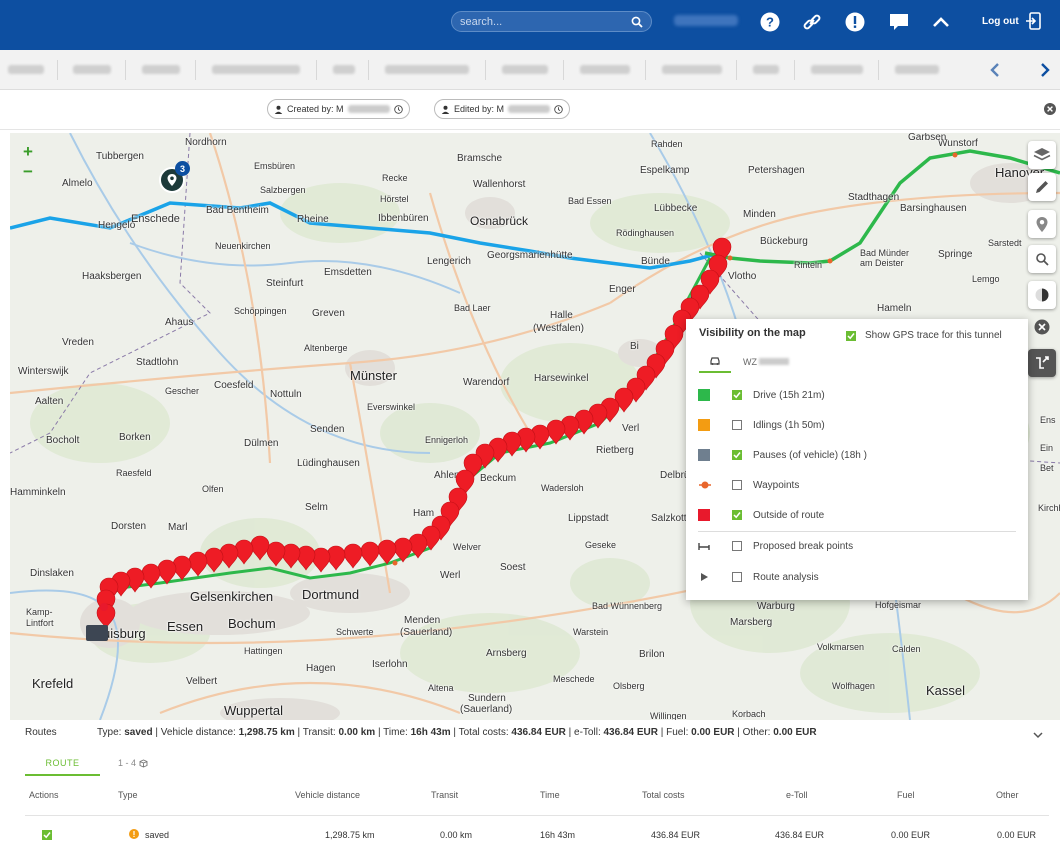  What do you see at coordinates (858, 455) in the screenshot?
I see `visibility-row: Pauses (of vehicle) (18h )` at bounding box center [858, 455].